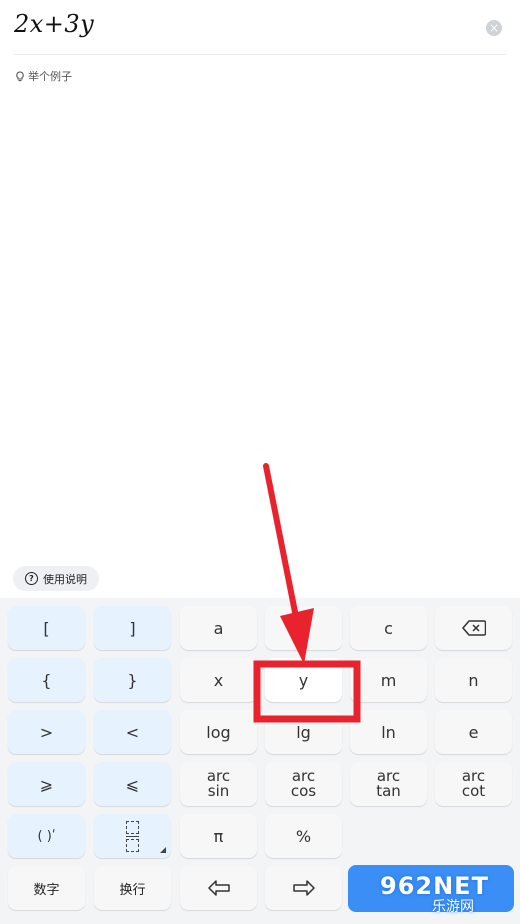  What do you see at coordinates (46, 784) in the screenshot?
I see `key-greater-equal: ⩾` at bounding box center [46, 784].